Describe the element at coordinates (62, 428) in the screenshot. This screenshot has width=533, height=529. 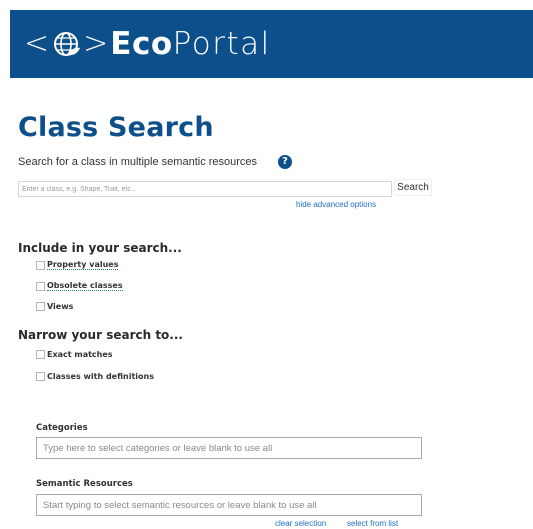
I see `categories-label: Categories` at that location.